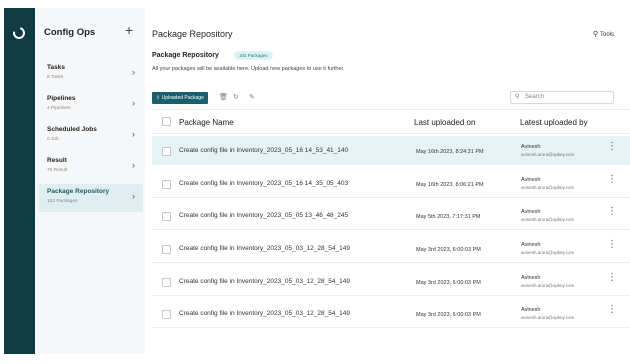 The image size is (630, 364). What do you see at coordinates (129, 30) in the screenshot?
I see `plus-icon: +` at bounding box center [129, 30].